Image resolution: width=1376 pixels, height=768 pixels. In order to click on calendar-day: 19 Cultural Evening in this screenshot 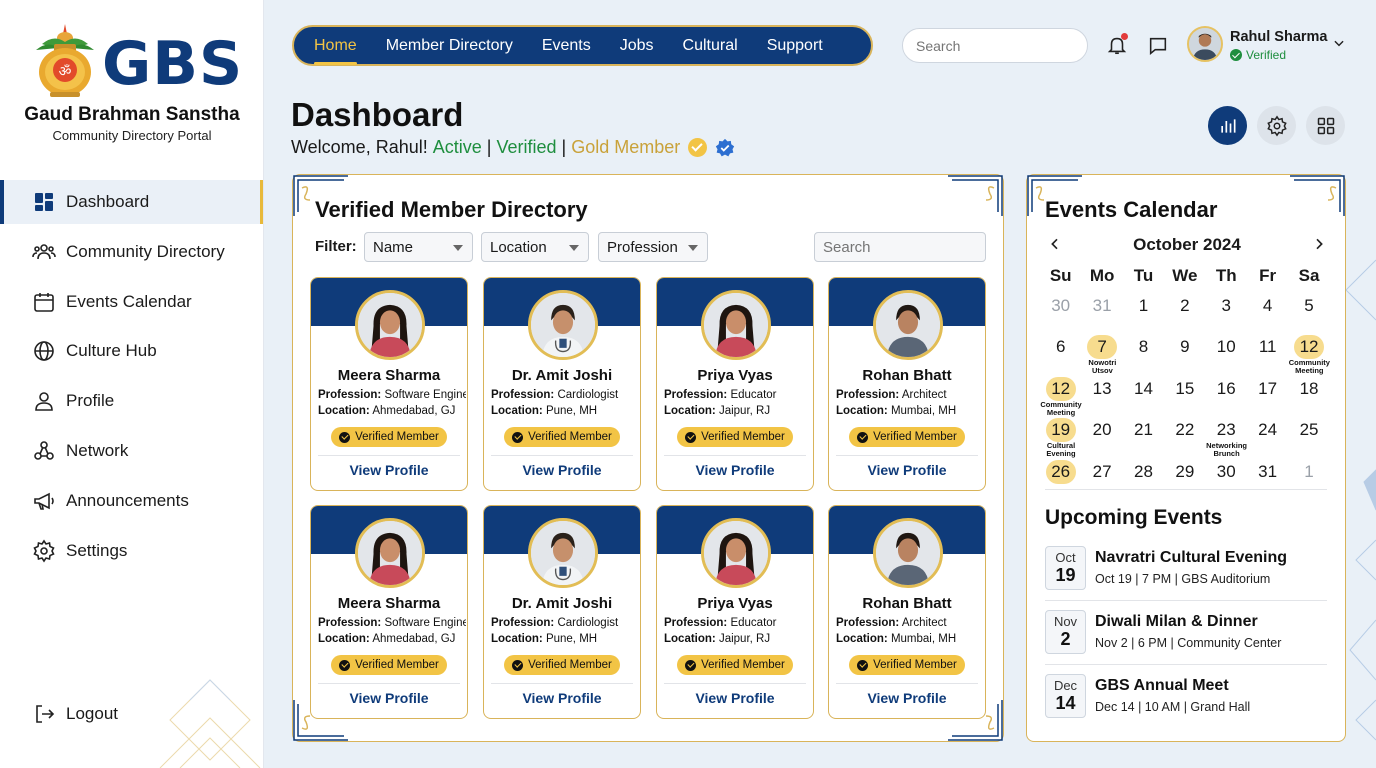, I will do `click(1060, 436)`.